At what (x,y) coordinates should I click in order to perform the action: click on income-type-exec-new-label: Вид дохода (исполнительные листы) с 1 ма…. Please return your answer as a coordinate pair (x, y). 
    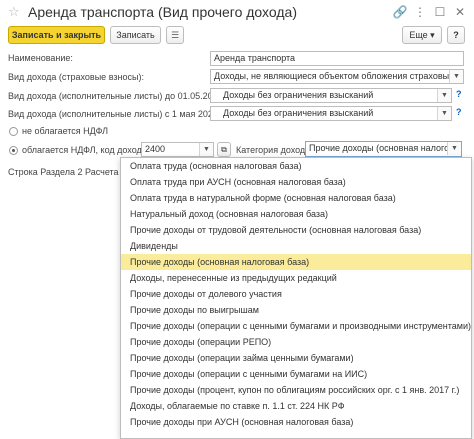
    Looking at the image, I should click on (118, 114).